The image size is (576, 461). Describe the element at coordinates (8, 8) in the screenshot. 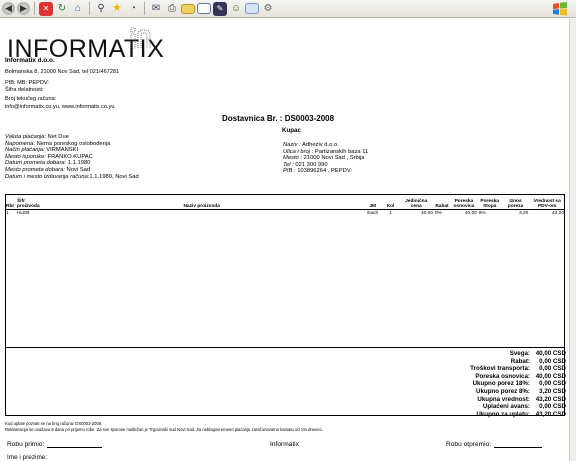

I see `back-icon: ◀` at that location.